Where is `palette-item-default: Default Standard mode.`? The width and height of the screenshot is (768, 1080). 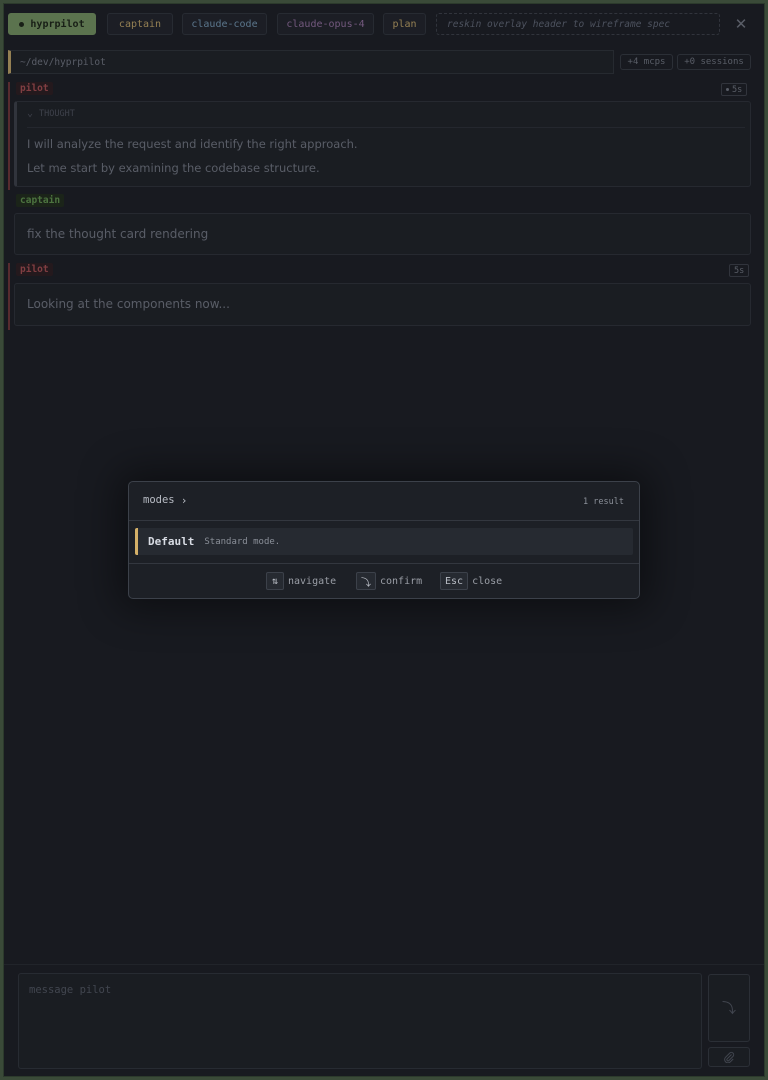
palette-item-default: Default Standard mode. is located at coordinates (384, 541).